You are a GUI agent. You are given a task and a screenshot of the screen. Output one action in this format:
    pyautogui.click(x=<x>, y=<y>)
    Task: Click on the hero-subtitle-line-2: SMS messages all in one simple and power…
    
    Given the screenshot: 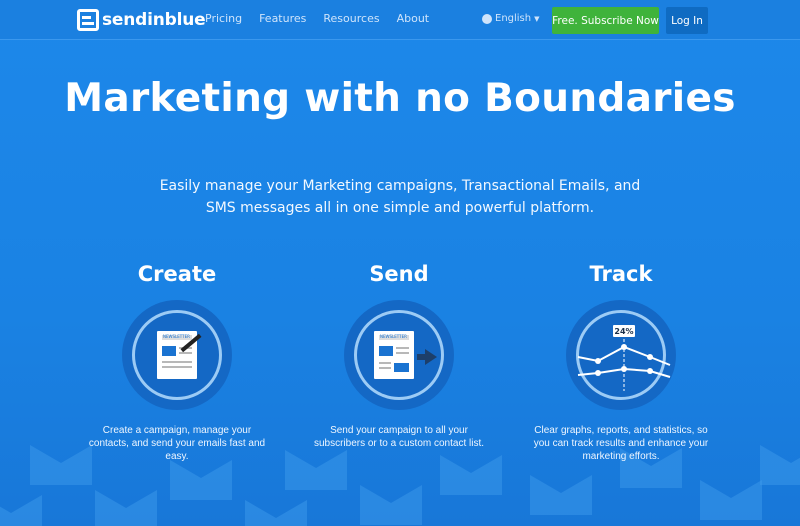 What is the action you would take?
    pyautogui.click(x=400, y=208)
    